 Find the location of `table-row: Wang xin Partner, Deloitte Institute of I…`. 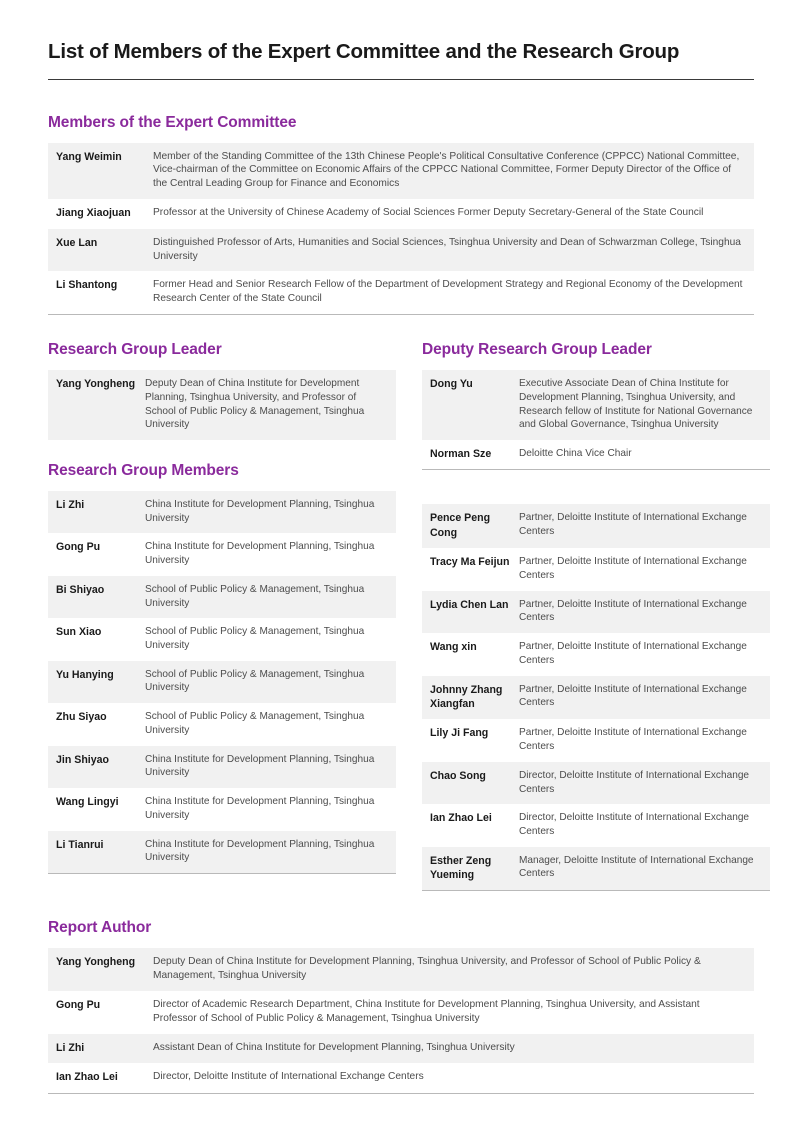

table-row: Wang xin Partner, Deloitte Institute of I… is located at coordinates (596, 654).